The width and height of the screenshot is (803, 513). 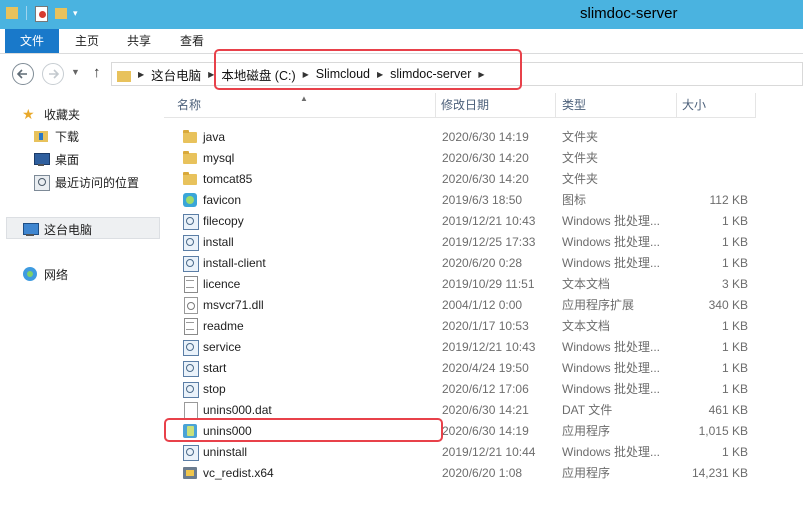 What do you see at coordinates (87, 41) in the screenshot?
I see `tab-home: 主页` at bounding box center [87, 41].